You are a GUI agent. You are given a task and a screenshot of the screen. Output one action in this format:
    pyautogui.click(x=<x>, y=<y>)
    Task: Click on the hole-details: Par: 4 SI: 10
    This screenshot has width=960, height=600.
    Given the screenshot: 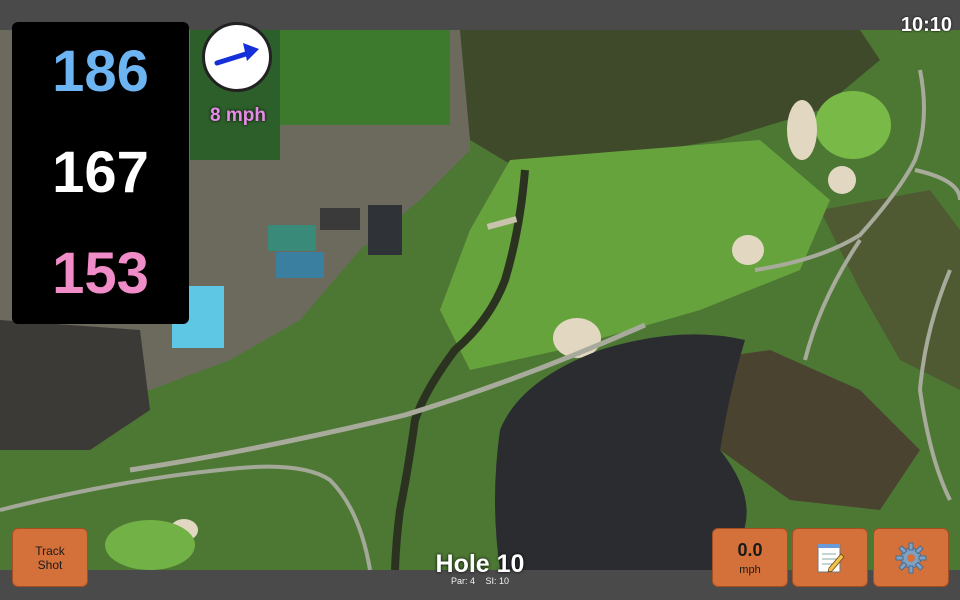 What is the action you would take?
    pyautogui.click(x=480, y=581)
    